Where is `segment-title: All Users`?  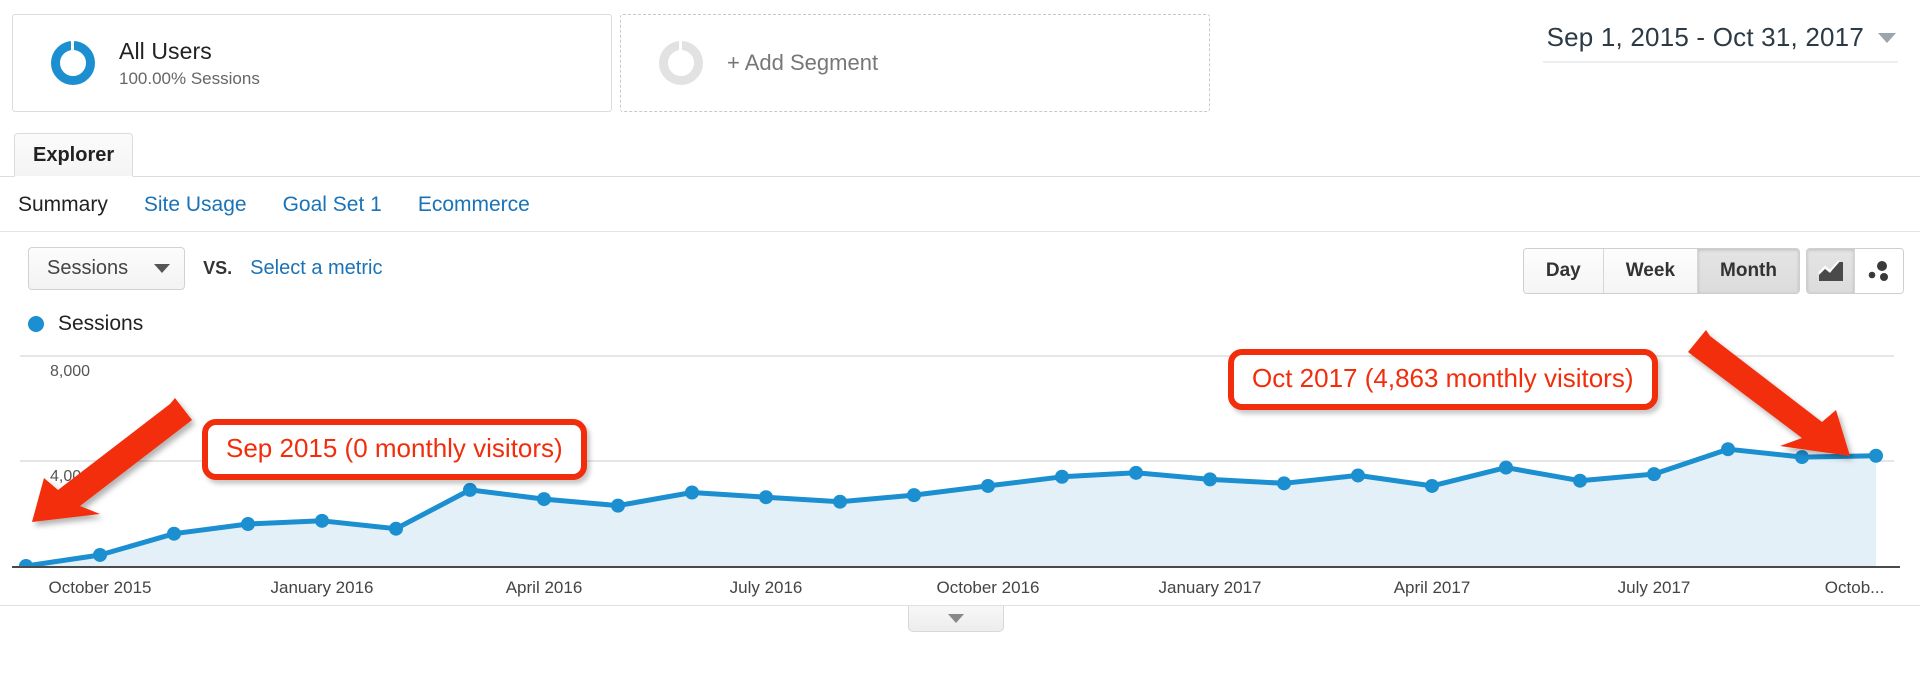 segment-title: All Users is located at coordinates (165, 50).